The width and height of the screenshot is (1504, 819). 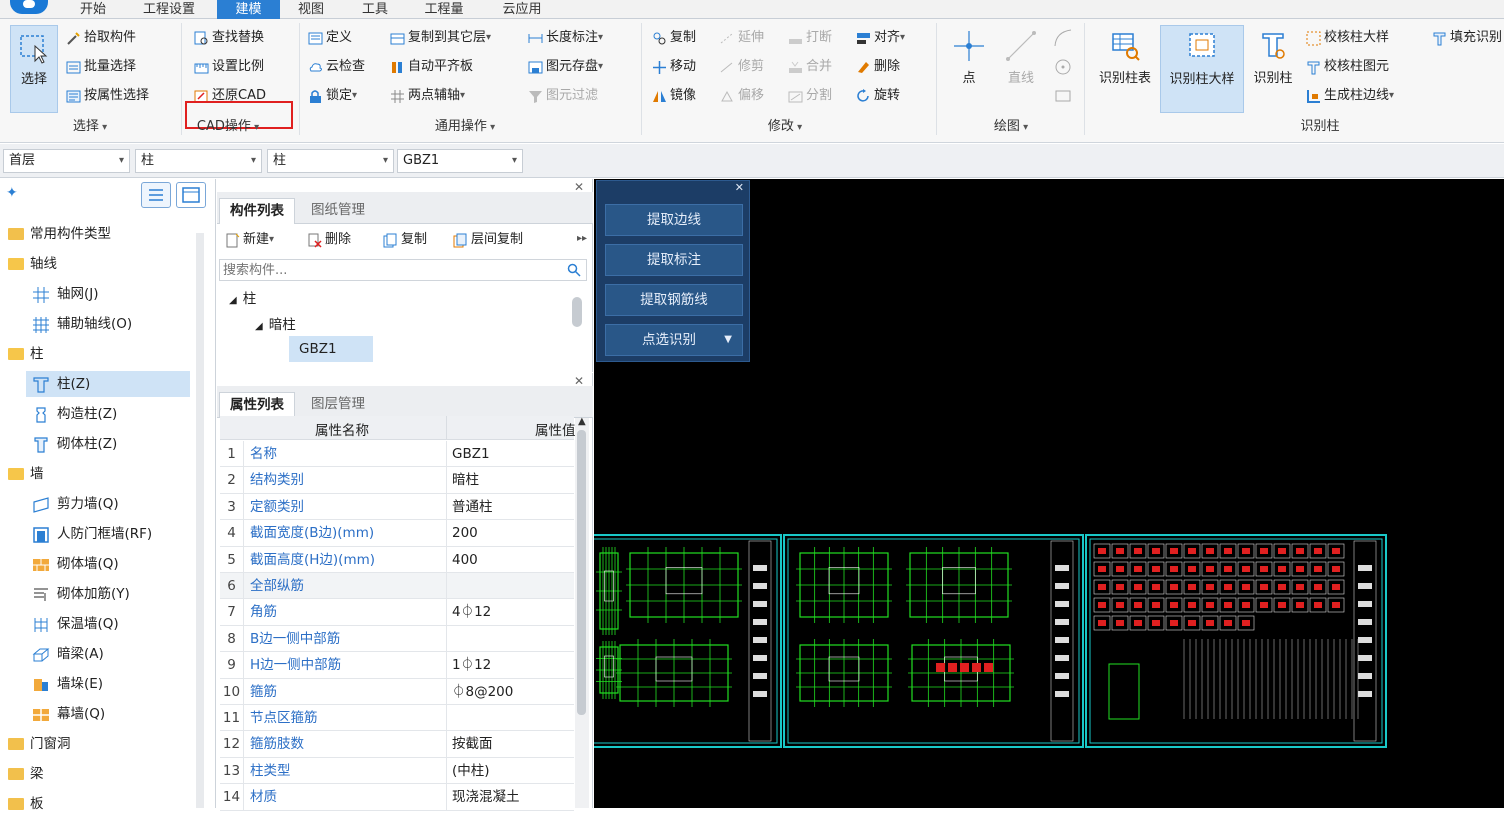 What do you see at coordinates (582, 238) in the screenshot?
I see `more-arrow-icon: ▸▸` at bounding box center [582, 238].